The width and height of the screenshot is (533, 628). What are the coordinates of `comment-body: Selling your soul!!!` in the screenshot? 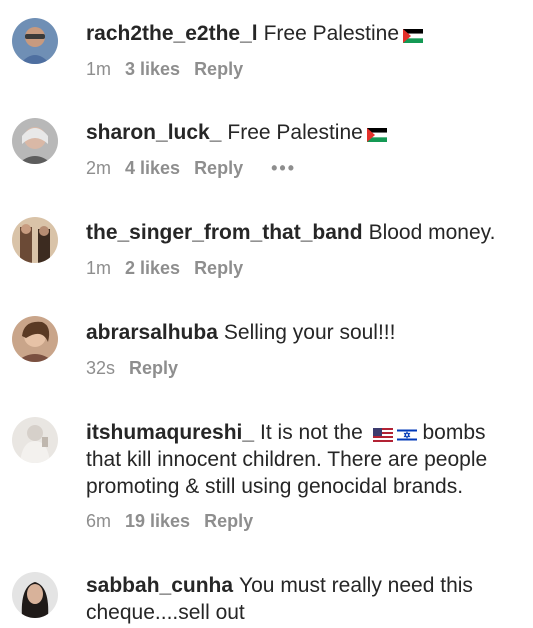 It's located at (309, 332).